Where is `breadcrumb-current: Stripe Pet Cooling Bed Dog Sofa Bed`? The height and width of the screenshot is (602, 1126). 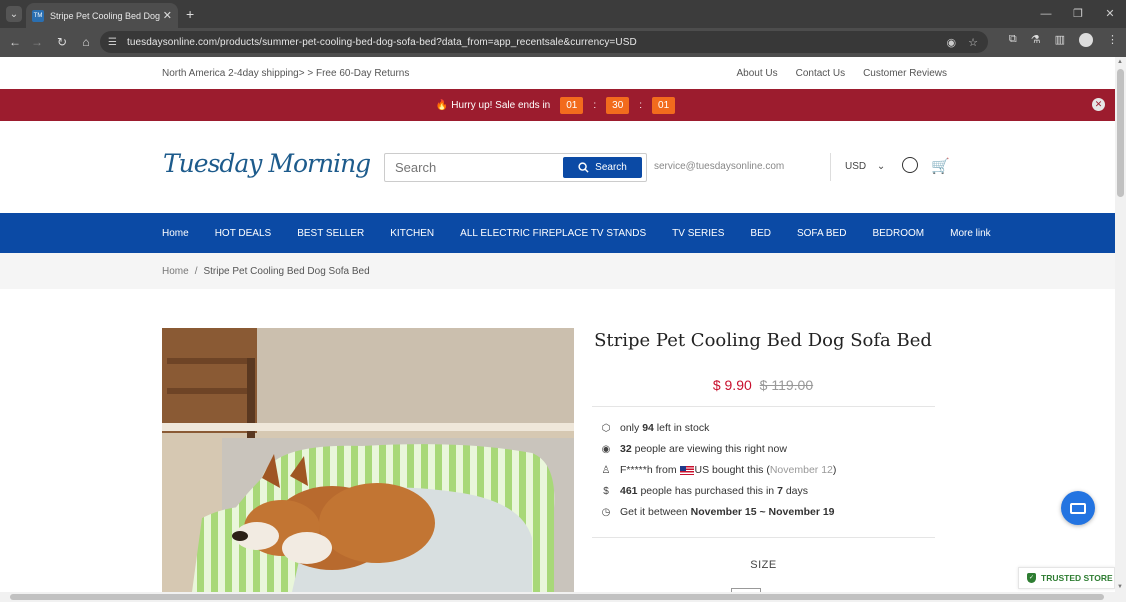
breadcrumb-current: Stripe Pet Cooling Bed Dog Sofa Bed is located at coordinates (286, 271).